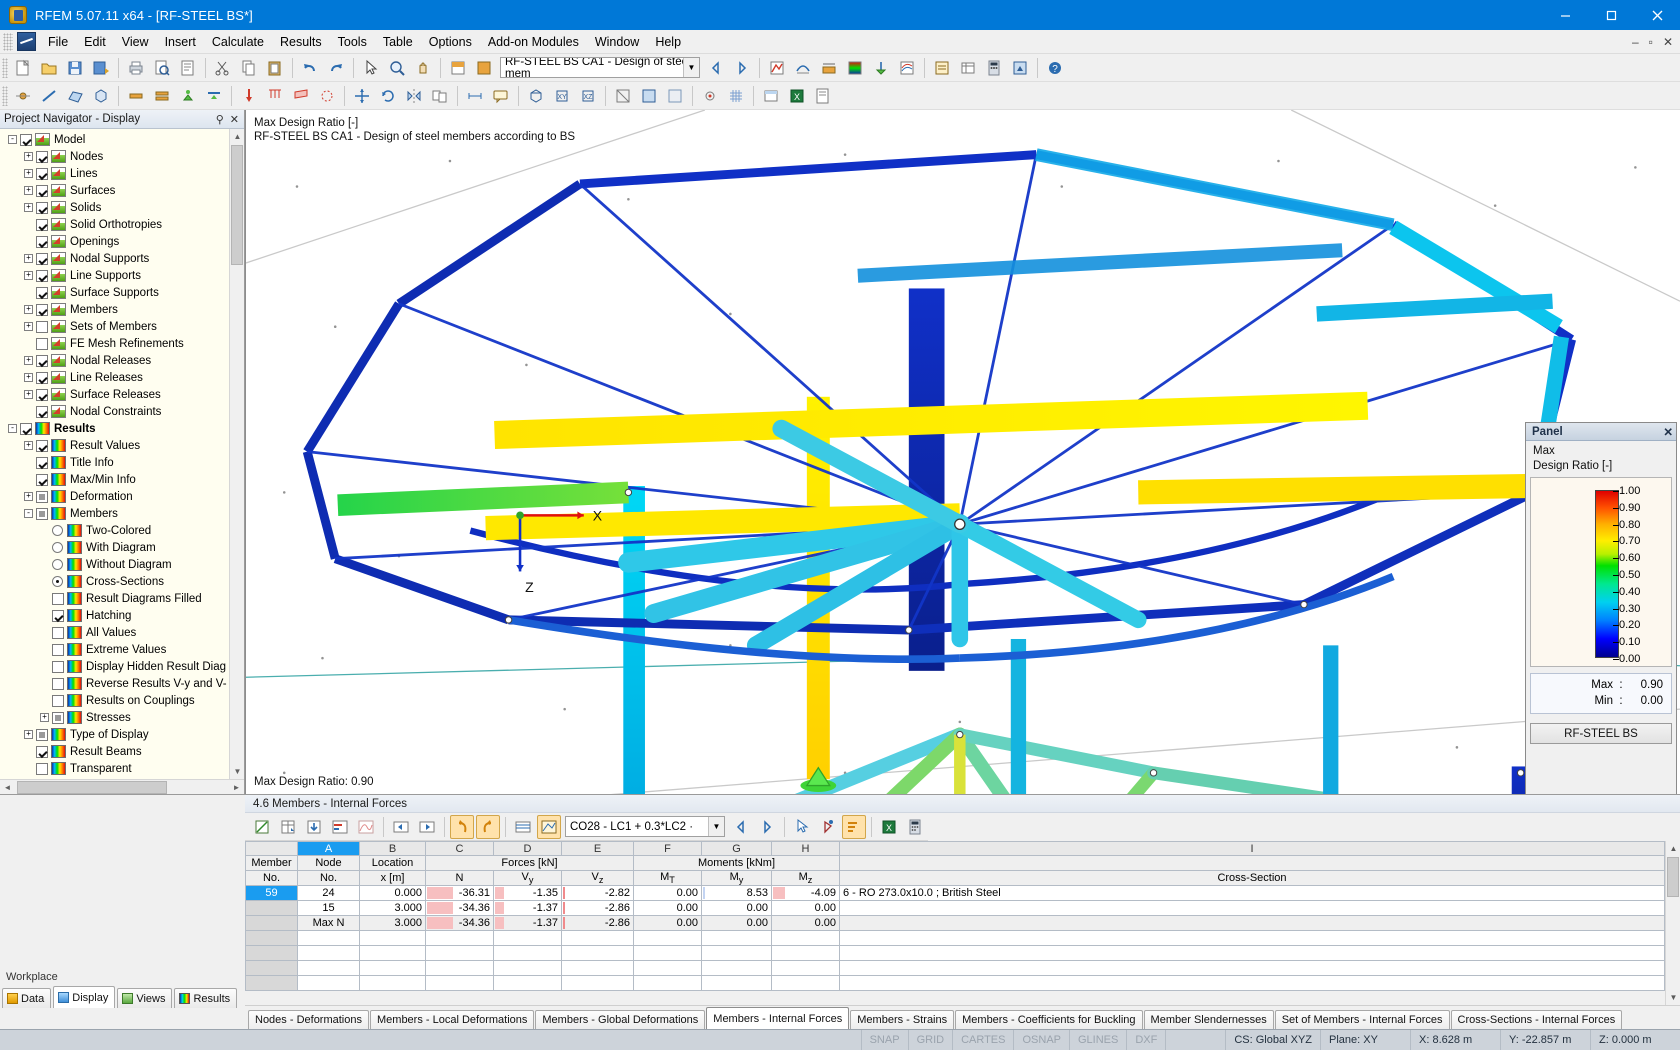  What do you see at coordinates (388, 96) in the screenshot?
I see `rotate-icon` at bounding box center [388, 96].